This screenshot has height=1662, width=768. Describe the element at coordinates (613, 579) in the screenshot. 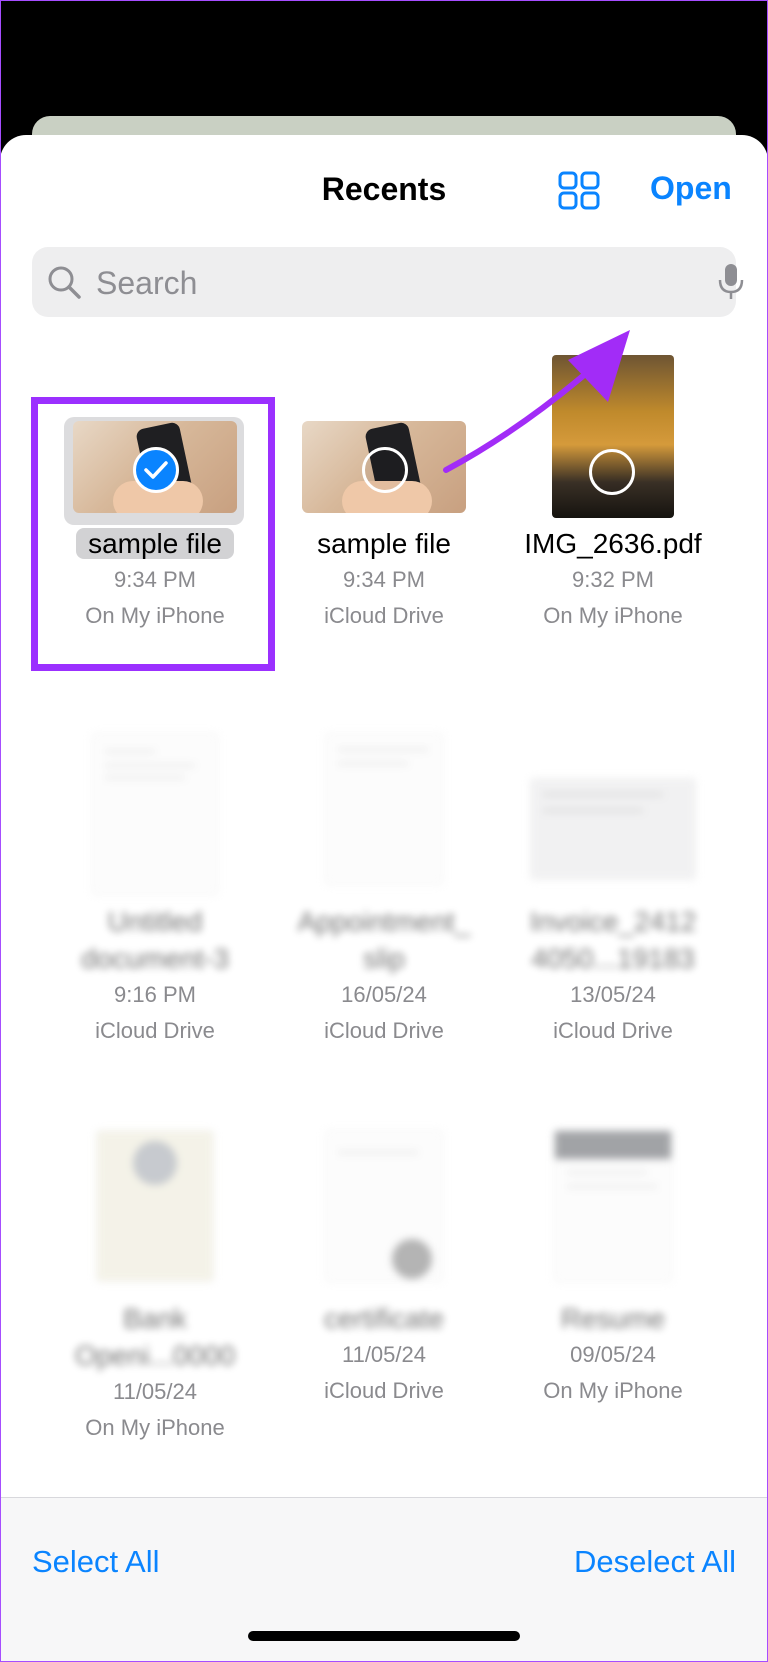

I see `file-time: 9:32 PM` at that location.